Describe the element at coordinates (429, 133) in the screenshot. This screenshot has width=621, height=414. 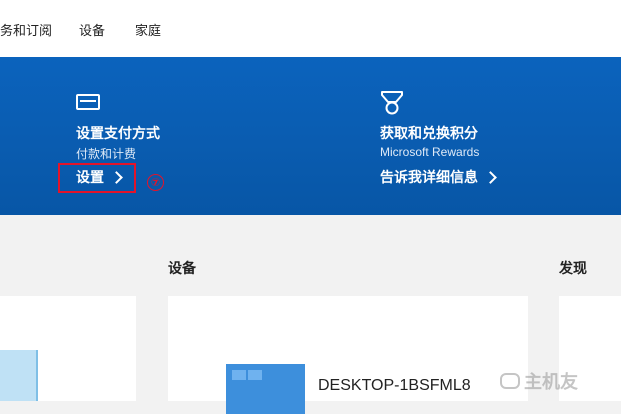
I see `rewards-title: 获取和兑换积分` at that location.